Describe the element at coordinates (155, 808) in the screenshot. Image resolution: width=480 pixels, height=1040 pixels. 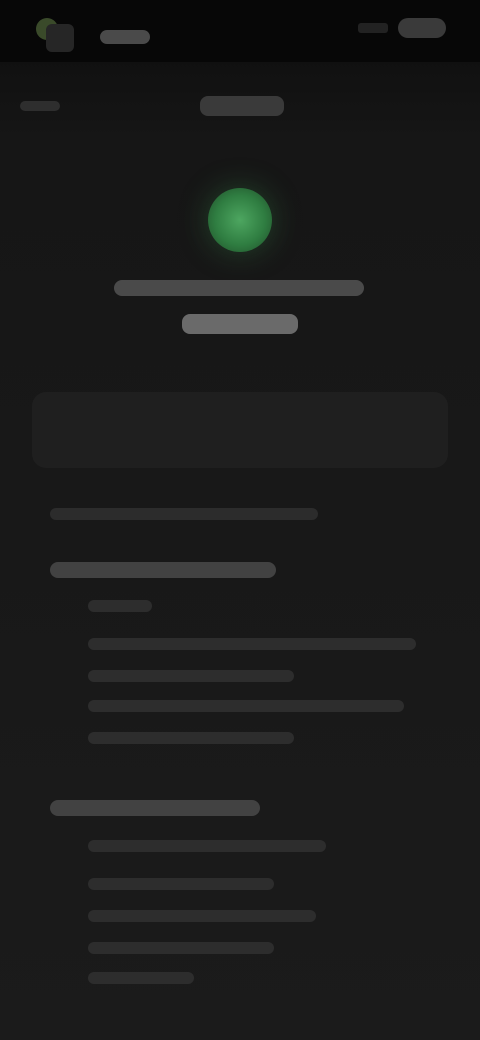
I see `section-two-title` at that location.